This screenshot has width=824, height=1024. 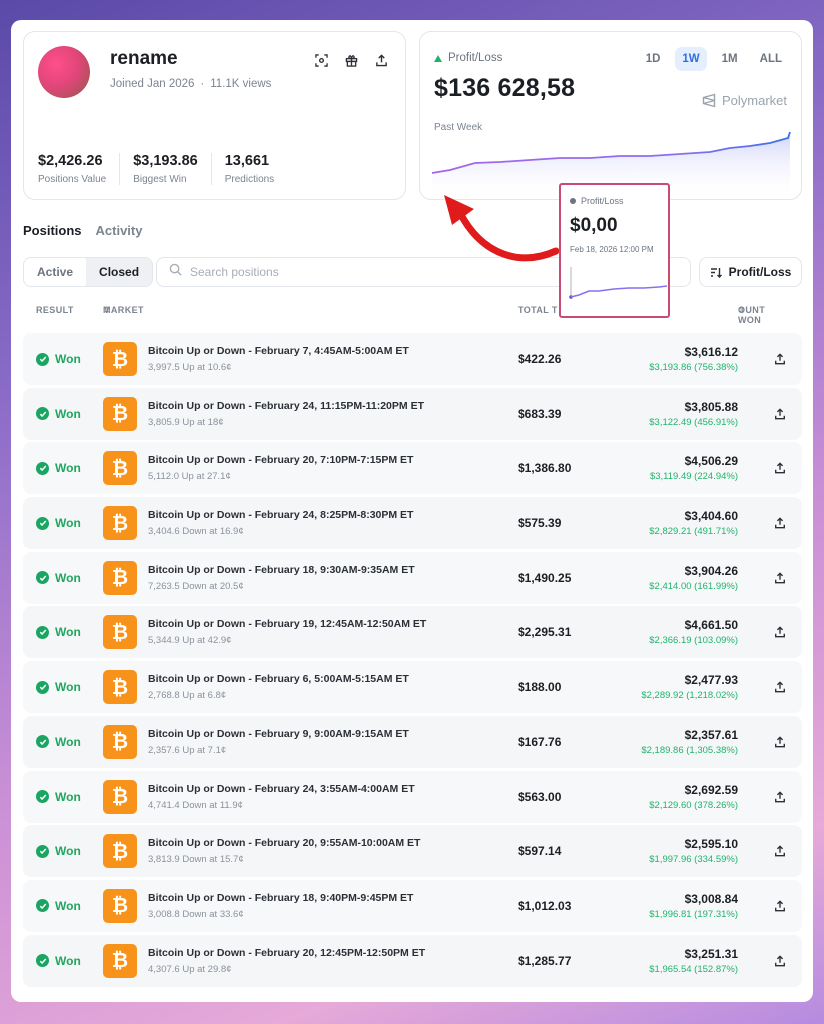 What do you see at coordinates (190, 641) in the screenshot?
I see `market-shares: 5,344.9 Up at 42.9¢` at bounding box center [190, 641].